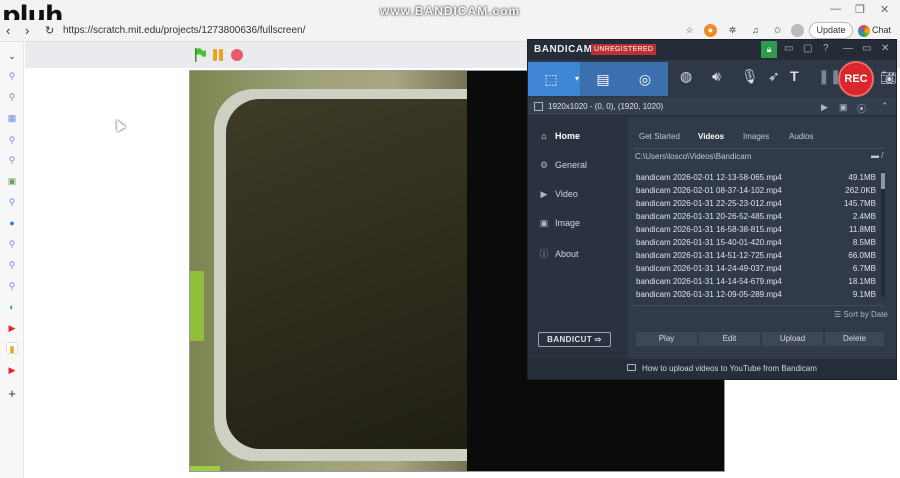 This screenshot has height=478, width=900. Describe the element at coordinates (716, 76) in the screenshot. I see `speaker-icon: 🔊︎` at that location.